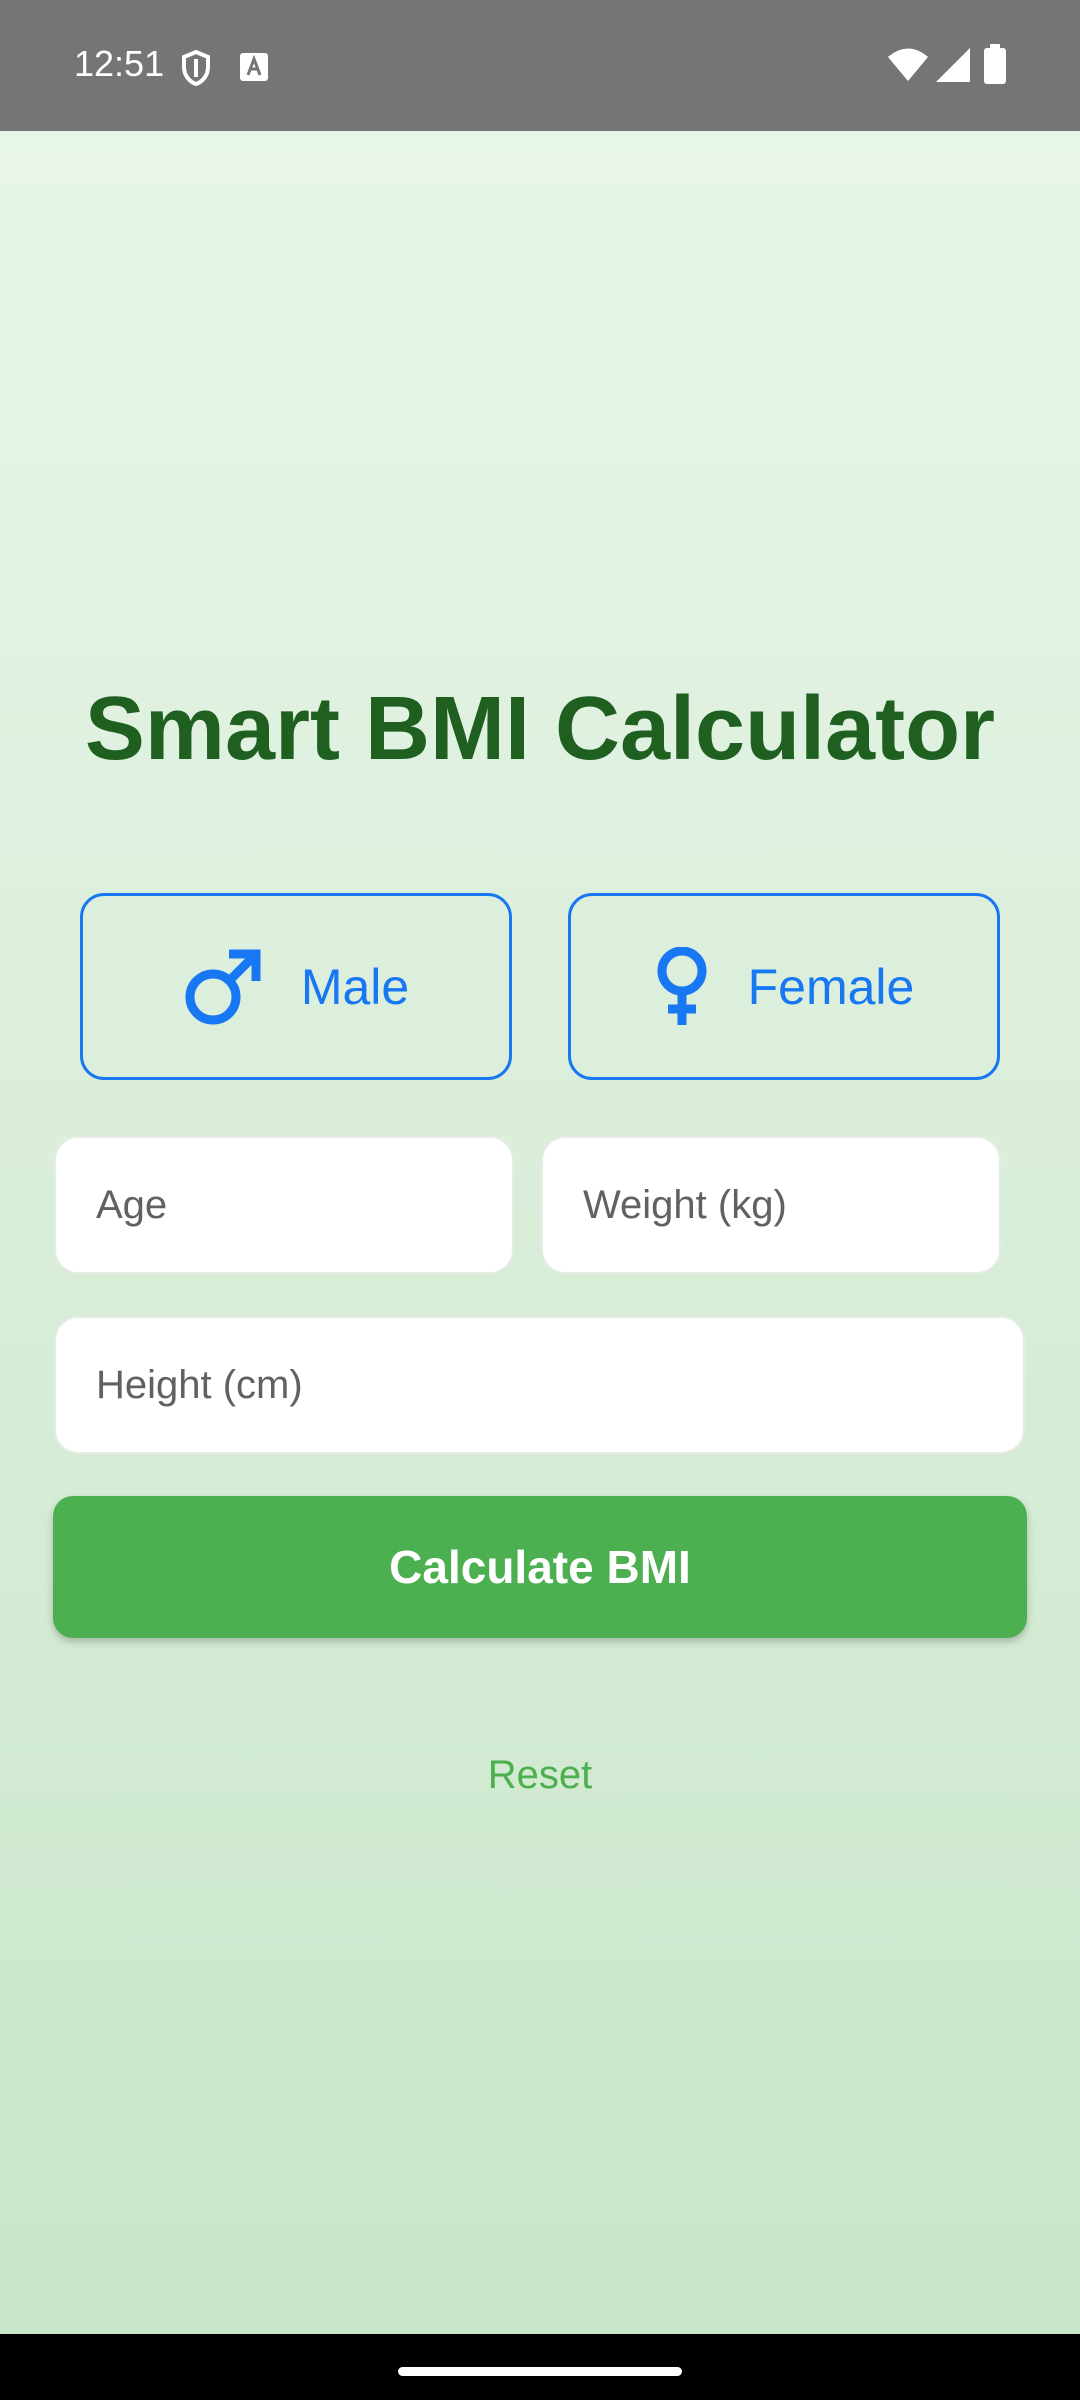 The width and height of the screenshot is (1080, 2400). I want to click on calculate-bmi-button: Calculate BMI, so click(540, 1567).